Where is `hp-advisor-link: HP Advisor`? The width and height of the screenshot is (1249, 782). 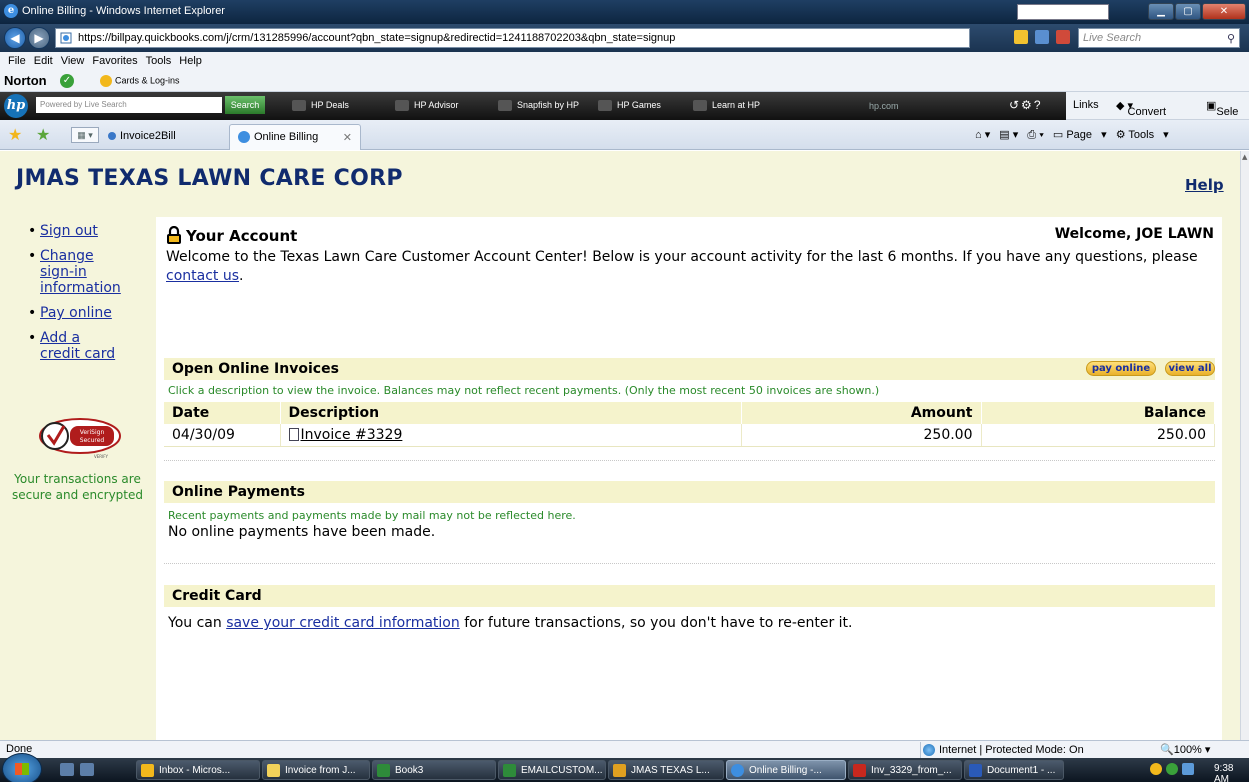 hp-advisor-link: HP Advisor is located at coordinates (426, 106).